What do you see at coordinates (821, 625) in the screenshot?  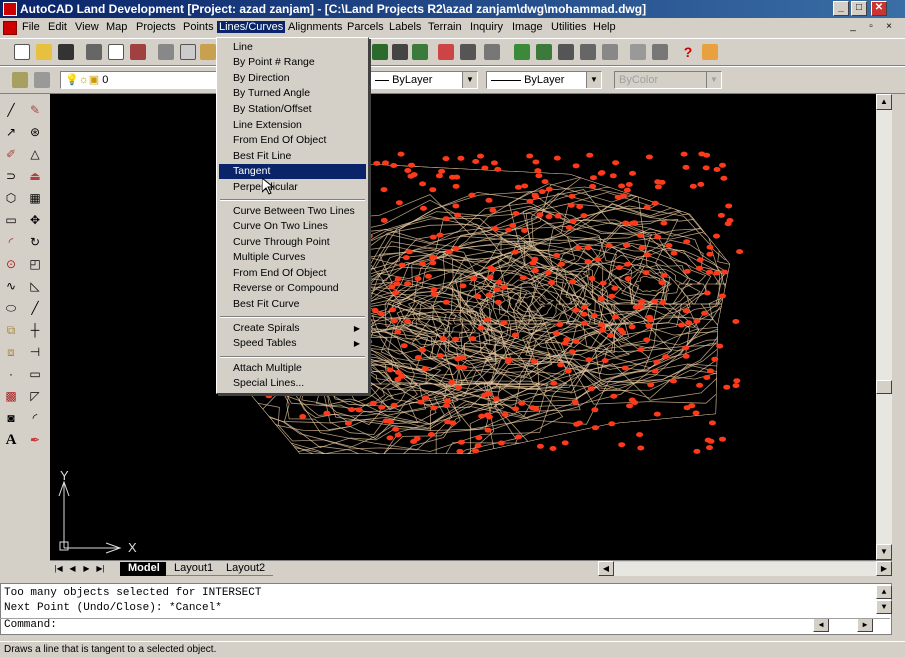 I see `cmd-scroll-left-button: ◀` at bounding box center [821, 625].